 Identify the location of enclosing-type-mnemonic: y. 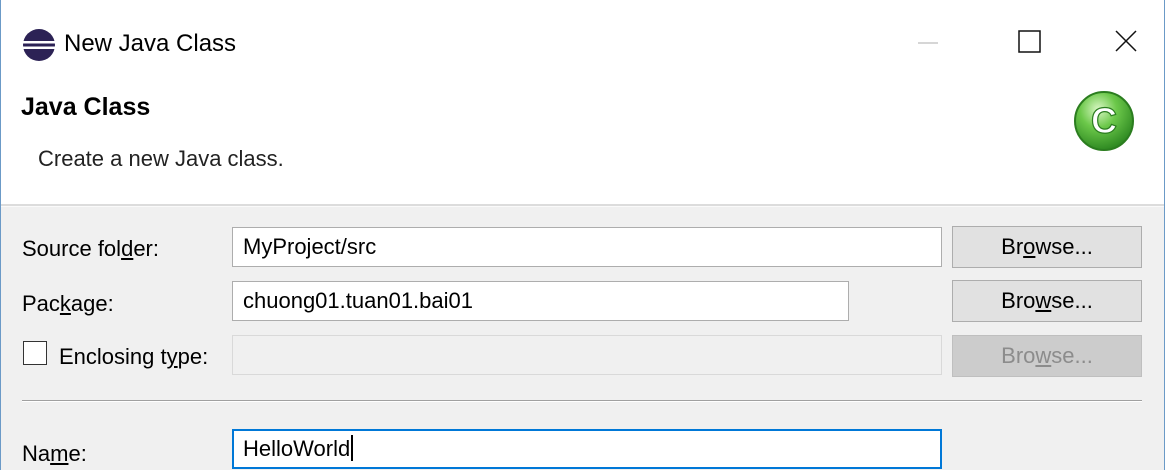
(172, 356).